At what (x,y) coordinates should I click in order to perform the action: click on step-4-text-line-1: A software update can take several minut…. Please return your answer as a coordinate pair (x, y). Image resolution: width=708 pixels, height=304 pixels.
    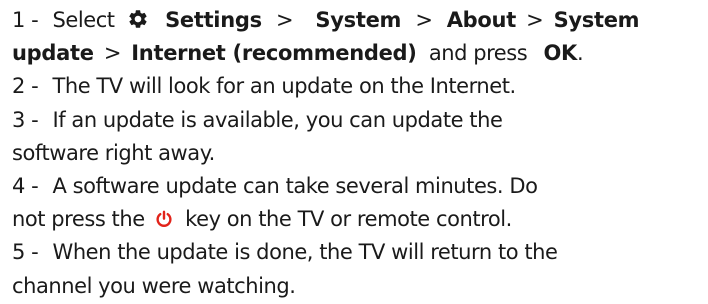
    Looking at the image, I should click on (295, 185).